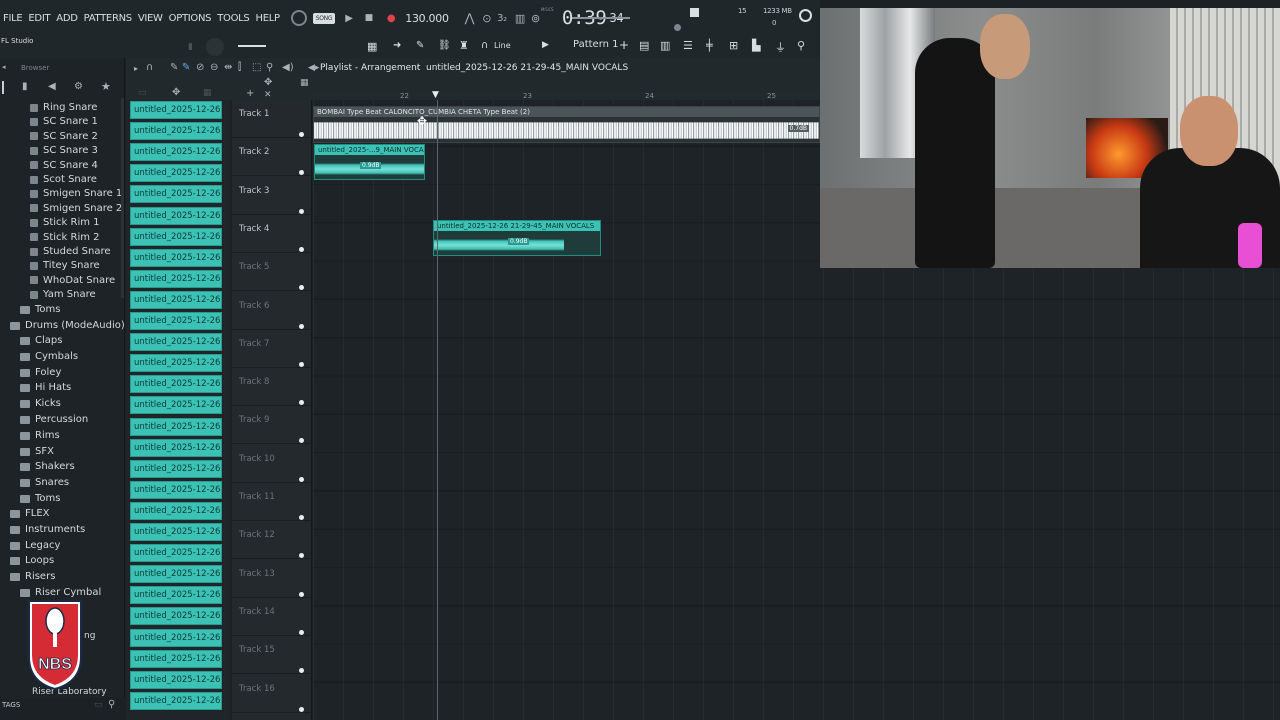 Image resolution: width=1280 pixels, height=720 pixels. Describe the element at coordinates (272, 387) in the screenshot. I see `track-header: Track 8` at that location.